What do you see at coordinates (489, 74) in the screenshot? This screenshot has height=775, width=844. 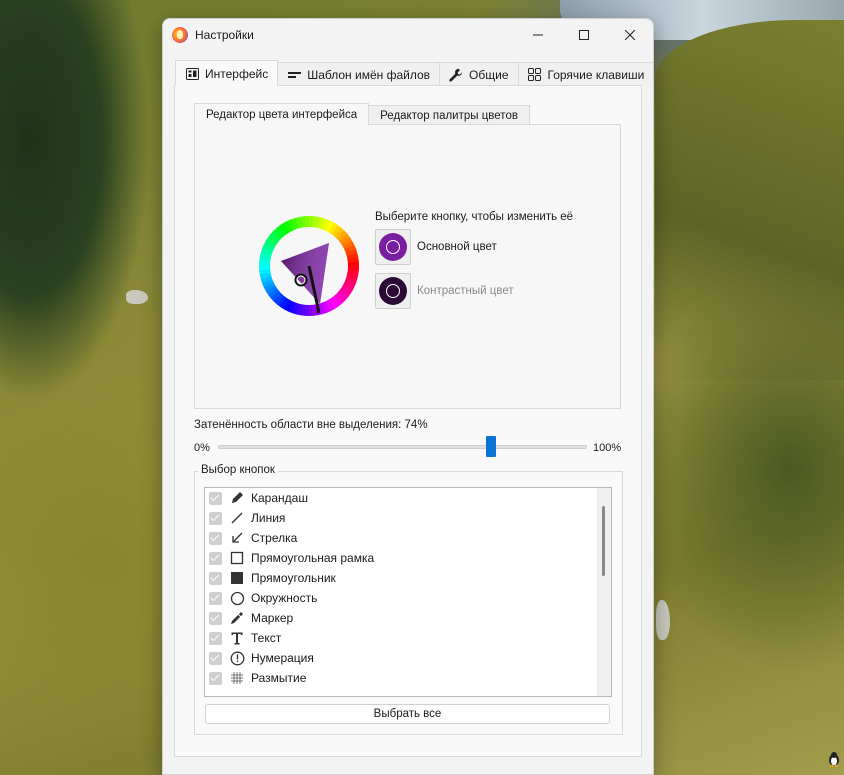 I see `tab-label: Общие` at bounding box center [489, 74].